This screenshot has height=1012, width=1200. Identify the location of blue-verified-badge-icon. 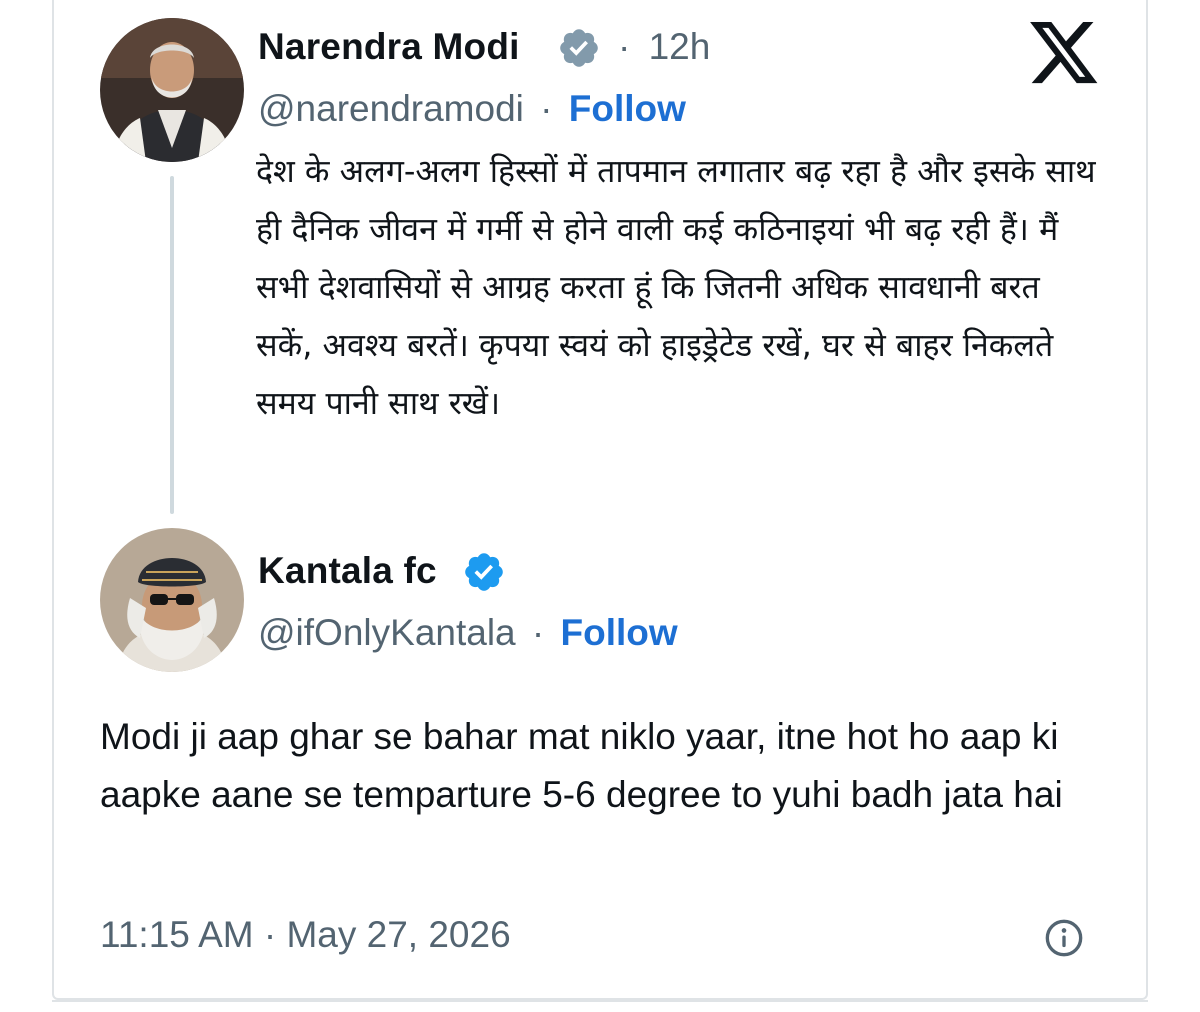
(484, 572).